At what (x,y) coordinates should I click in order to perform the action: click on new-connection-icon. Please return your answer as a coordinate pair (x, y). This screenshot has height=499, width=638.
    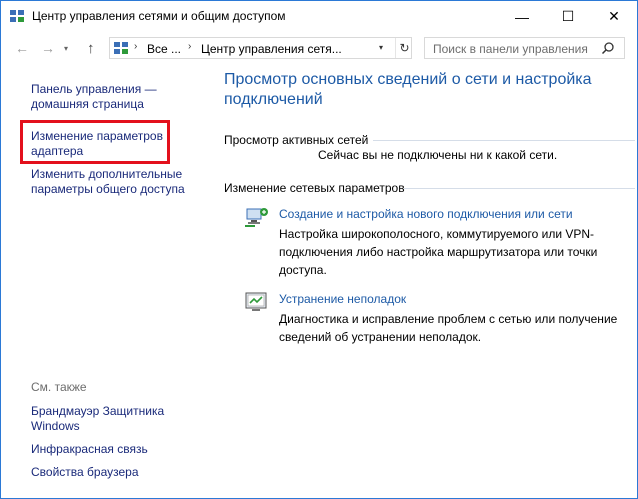
    Looking at the image, I should click on (256, 217).